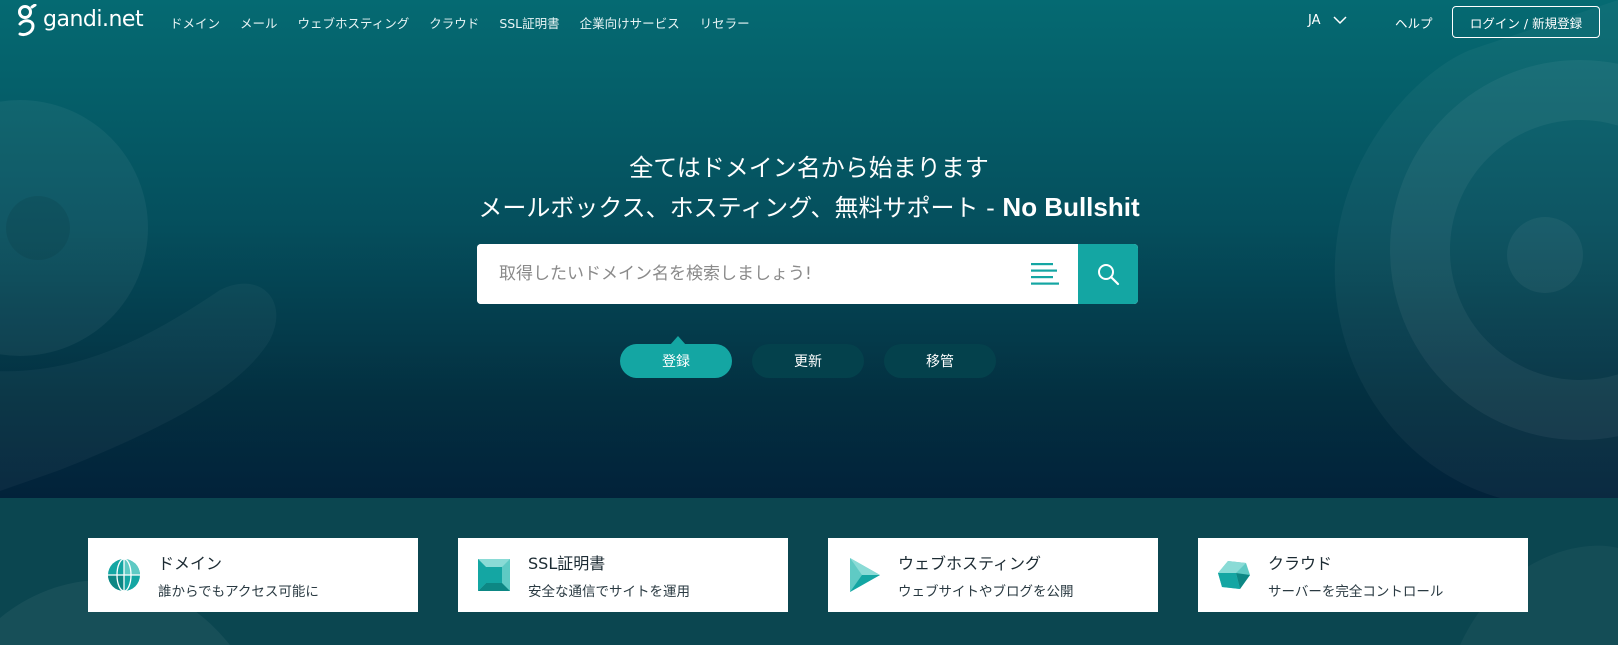 This screenshot has height=645, width=1618. Describe the element at coordinates (253, 575) in the screenshot. I see `service-card-domain: ドメイン 誰からでもアクセス可能に` at that location.